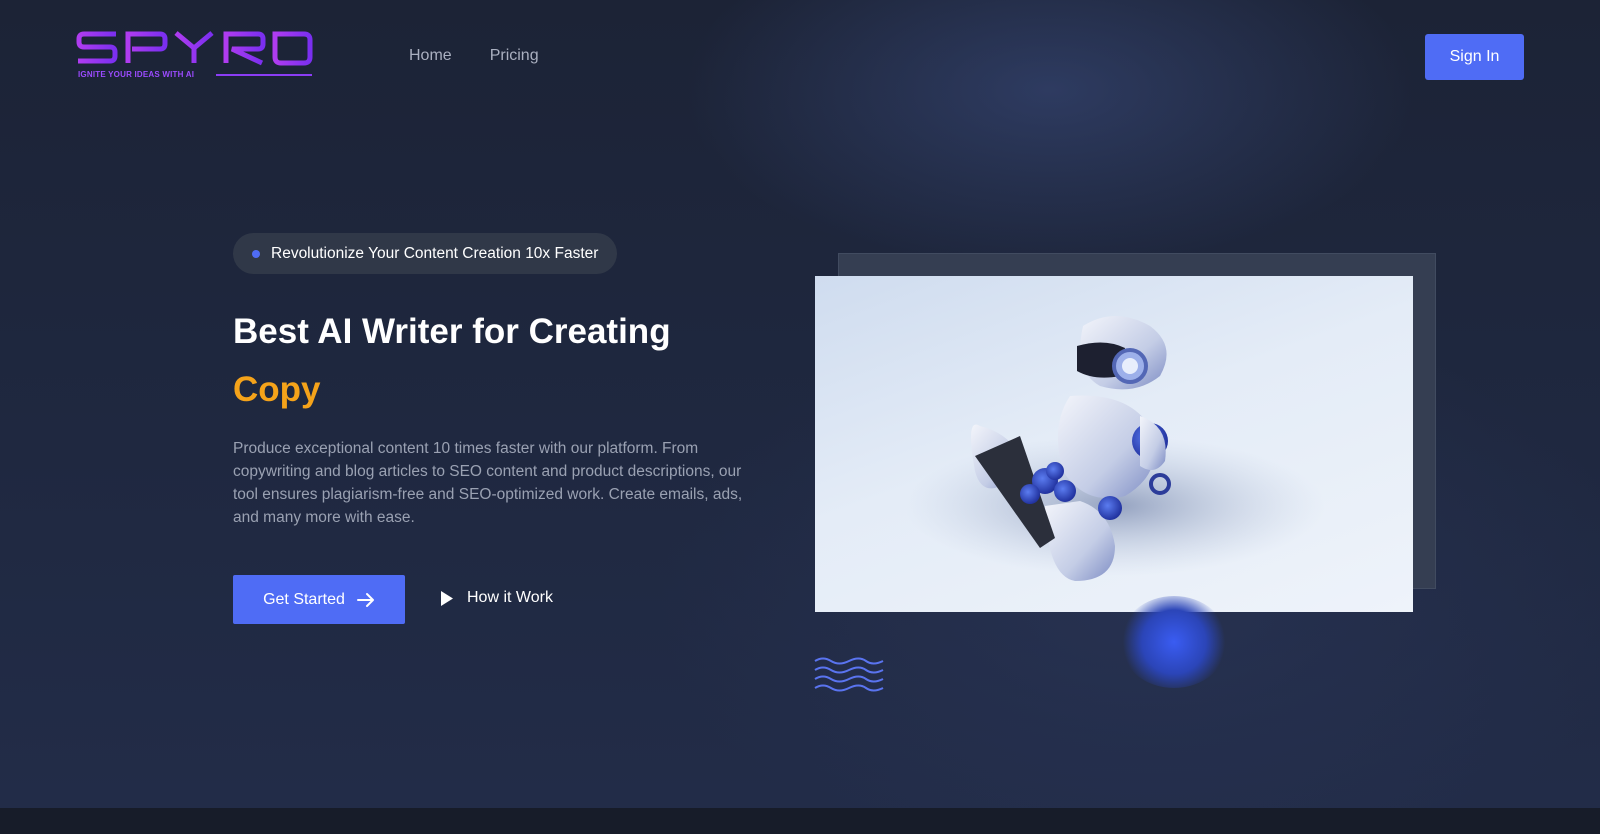 This screenshot has height=834, width=1600. Describe the element at coordinates (194, 48) in the screenshot. I see `logo-wordmark` at that location.